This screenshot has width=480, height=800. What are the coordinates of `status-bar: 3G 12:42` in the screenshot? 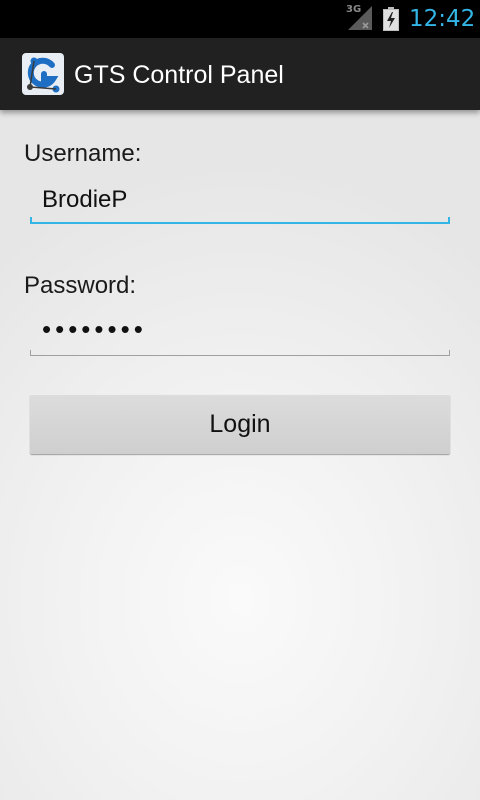 It's located at (240, 19).